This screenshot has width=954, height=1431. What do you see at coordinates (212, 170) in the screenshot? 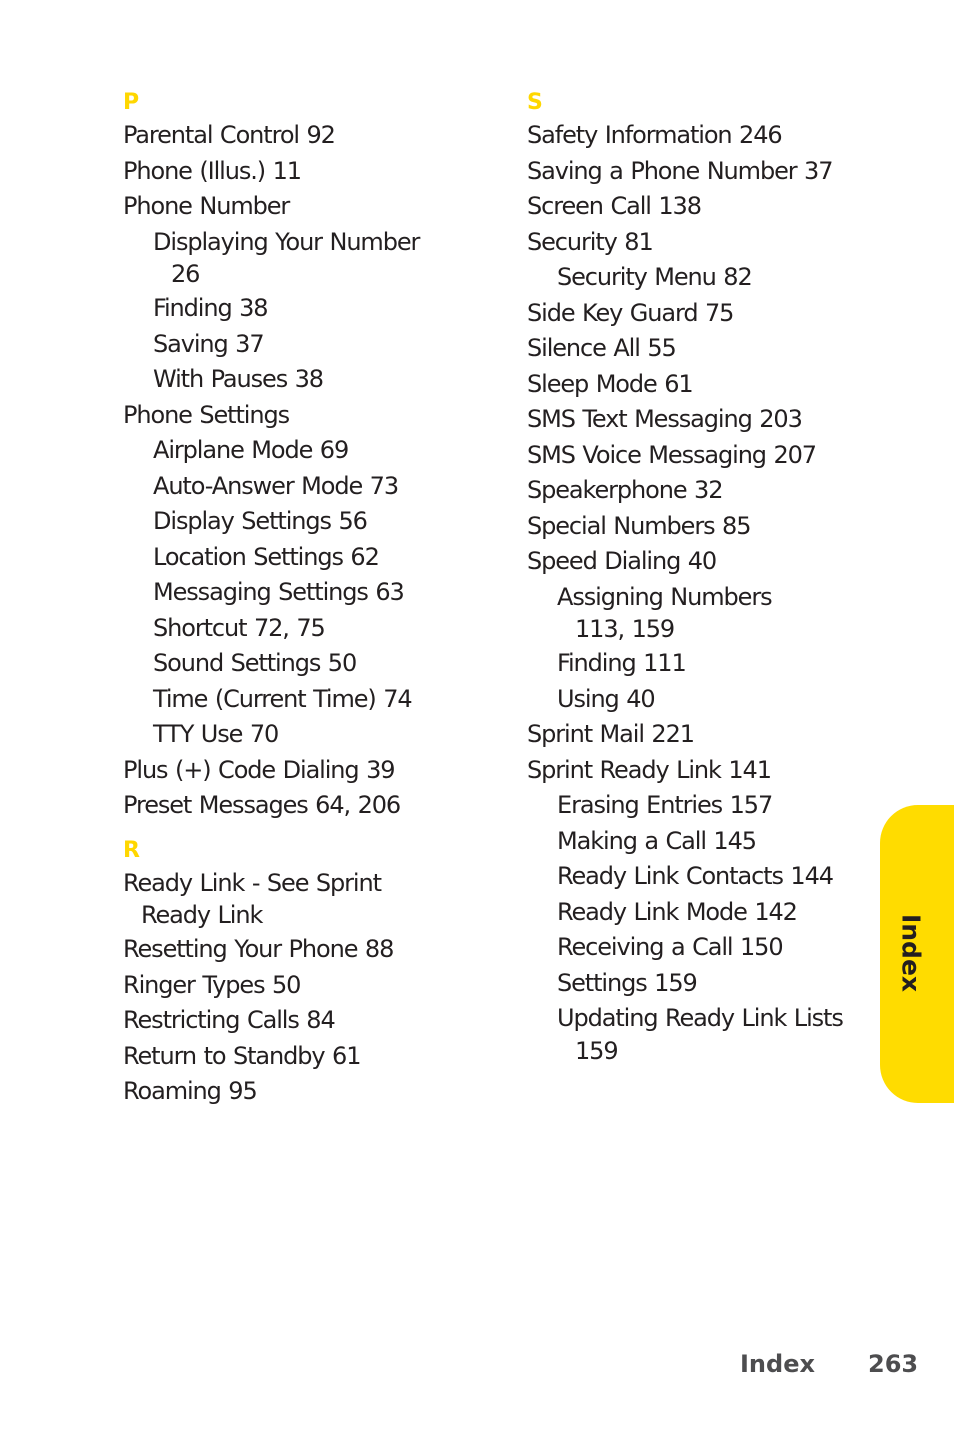
I see `entry-text: Phone (Illus.) 11` at bounding box center [212, 170].